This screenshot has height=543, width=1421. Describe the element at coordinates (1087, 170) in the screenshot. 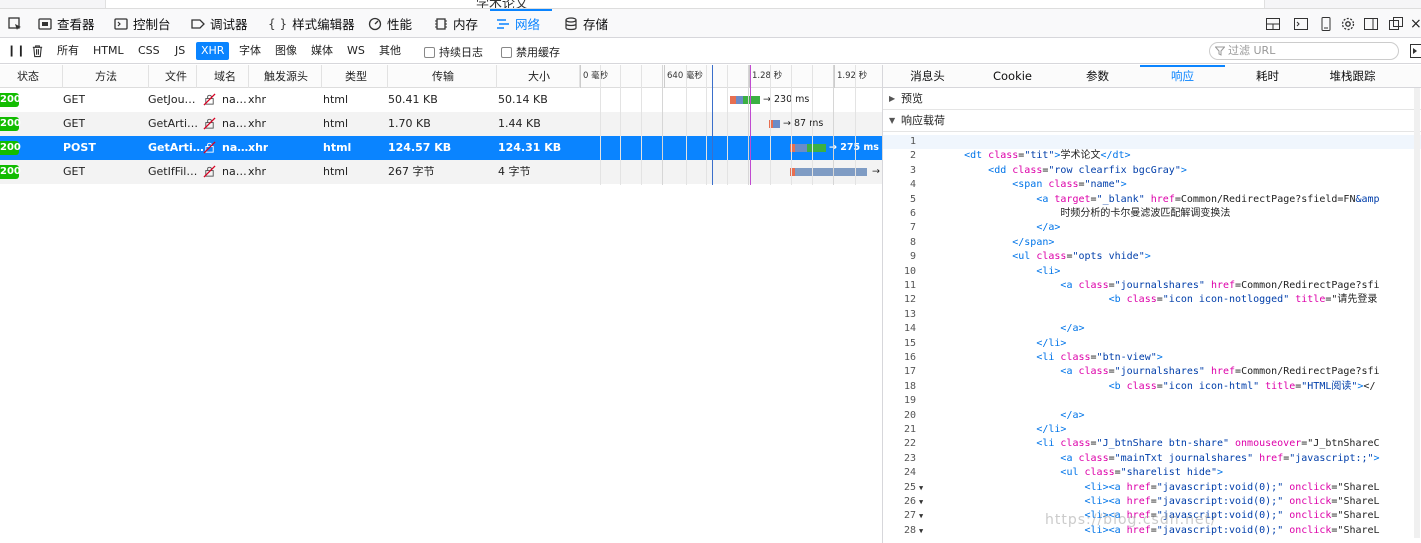

I see `code-text: <dd class="row clearfix bgcGray">` at that location.